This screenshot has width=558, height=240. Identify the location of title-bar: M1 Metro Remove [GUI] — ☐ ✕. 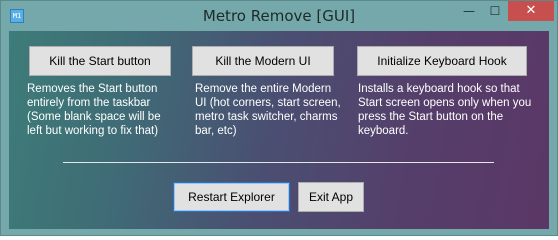
(279, 16).